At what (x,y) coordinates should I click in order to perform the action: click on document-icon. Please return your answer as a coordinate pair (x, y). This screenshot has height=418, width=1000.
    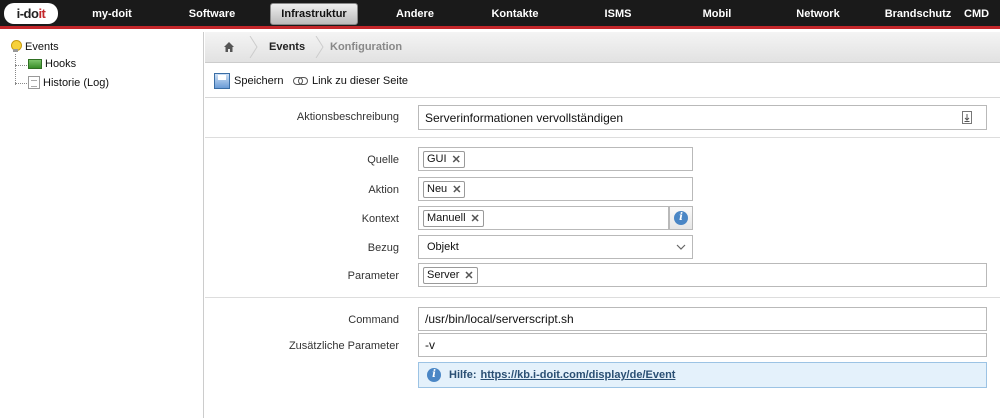
    Looking at the image, I should click on (34, 82).